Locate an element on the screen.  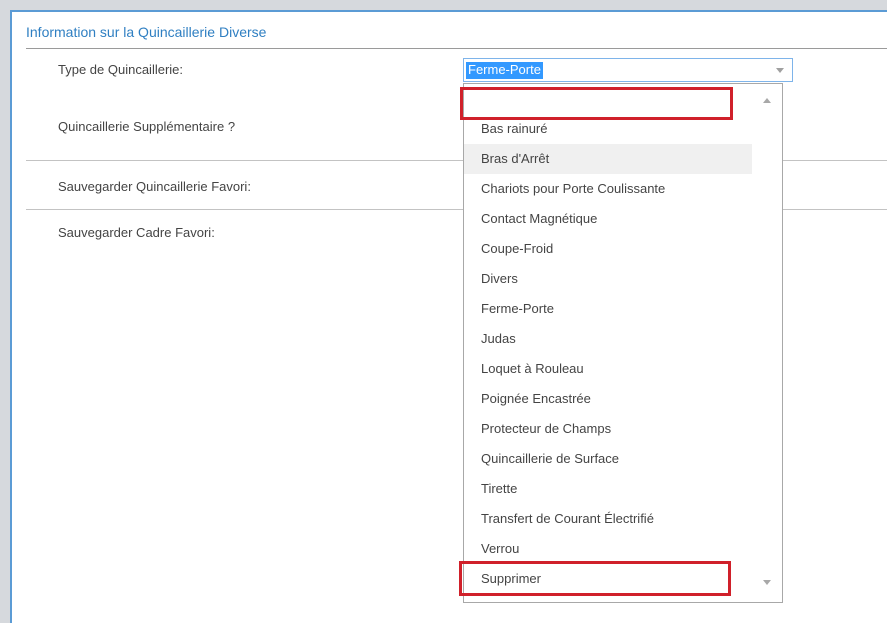
dropdown-option: Loquet à Rouleau is located at coordinates (609, 369).